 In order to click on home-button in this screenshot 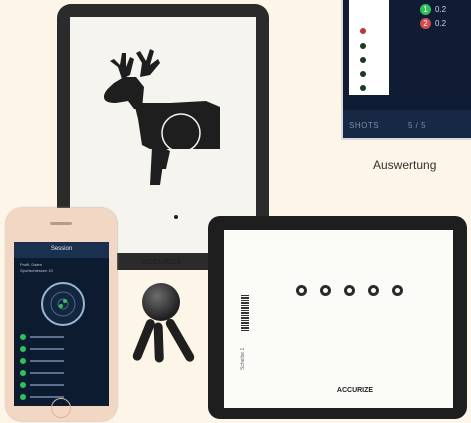, I will do `click(61, 408)`.